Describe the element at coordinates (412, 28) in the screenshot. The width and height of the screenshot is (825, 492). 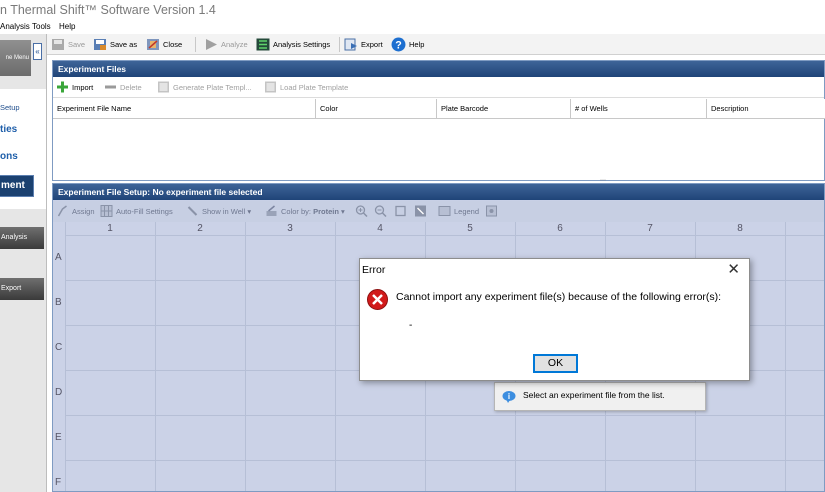
I see `menu-bar: Analysis Tools Help` at that location.